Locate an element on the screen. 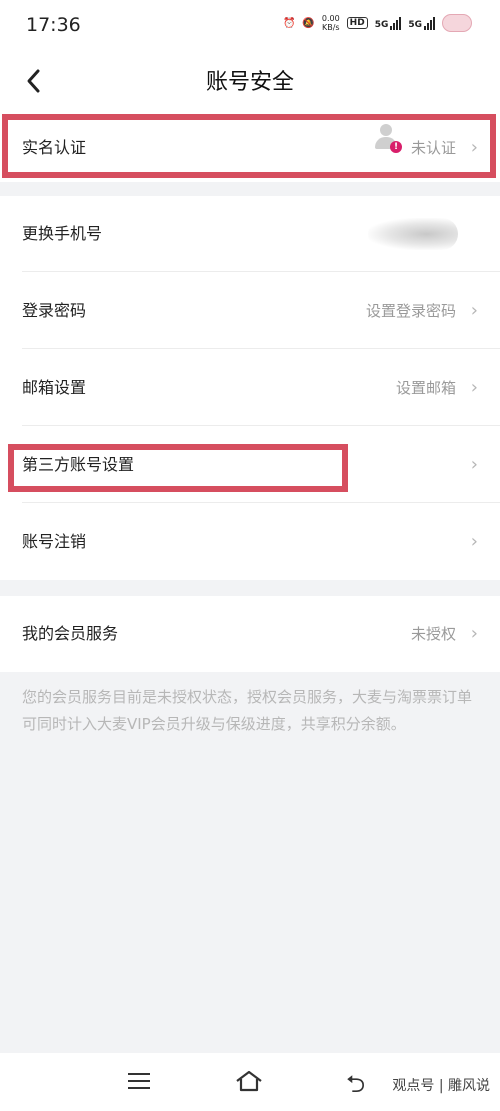 This screenshot has width=500, height=1111. status-icons: ⏰ 🔕 0.00 KB/s HD 5G 5G is located at coordinates (377, 23).